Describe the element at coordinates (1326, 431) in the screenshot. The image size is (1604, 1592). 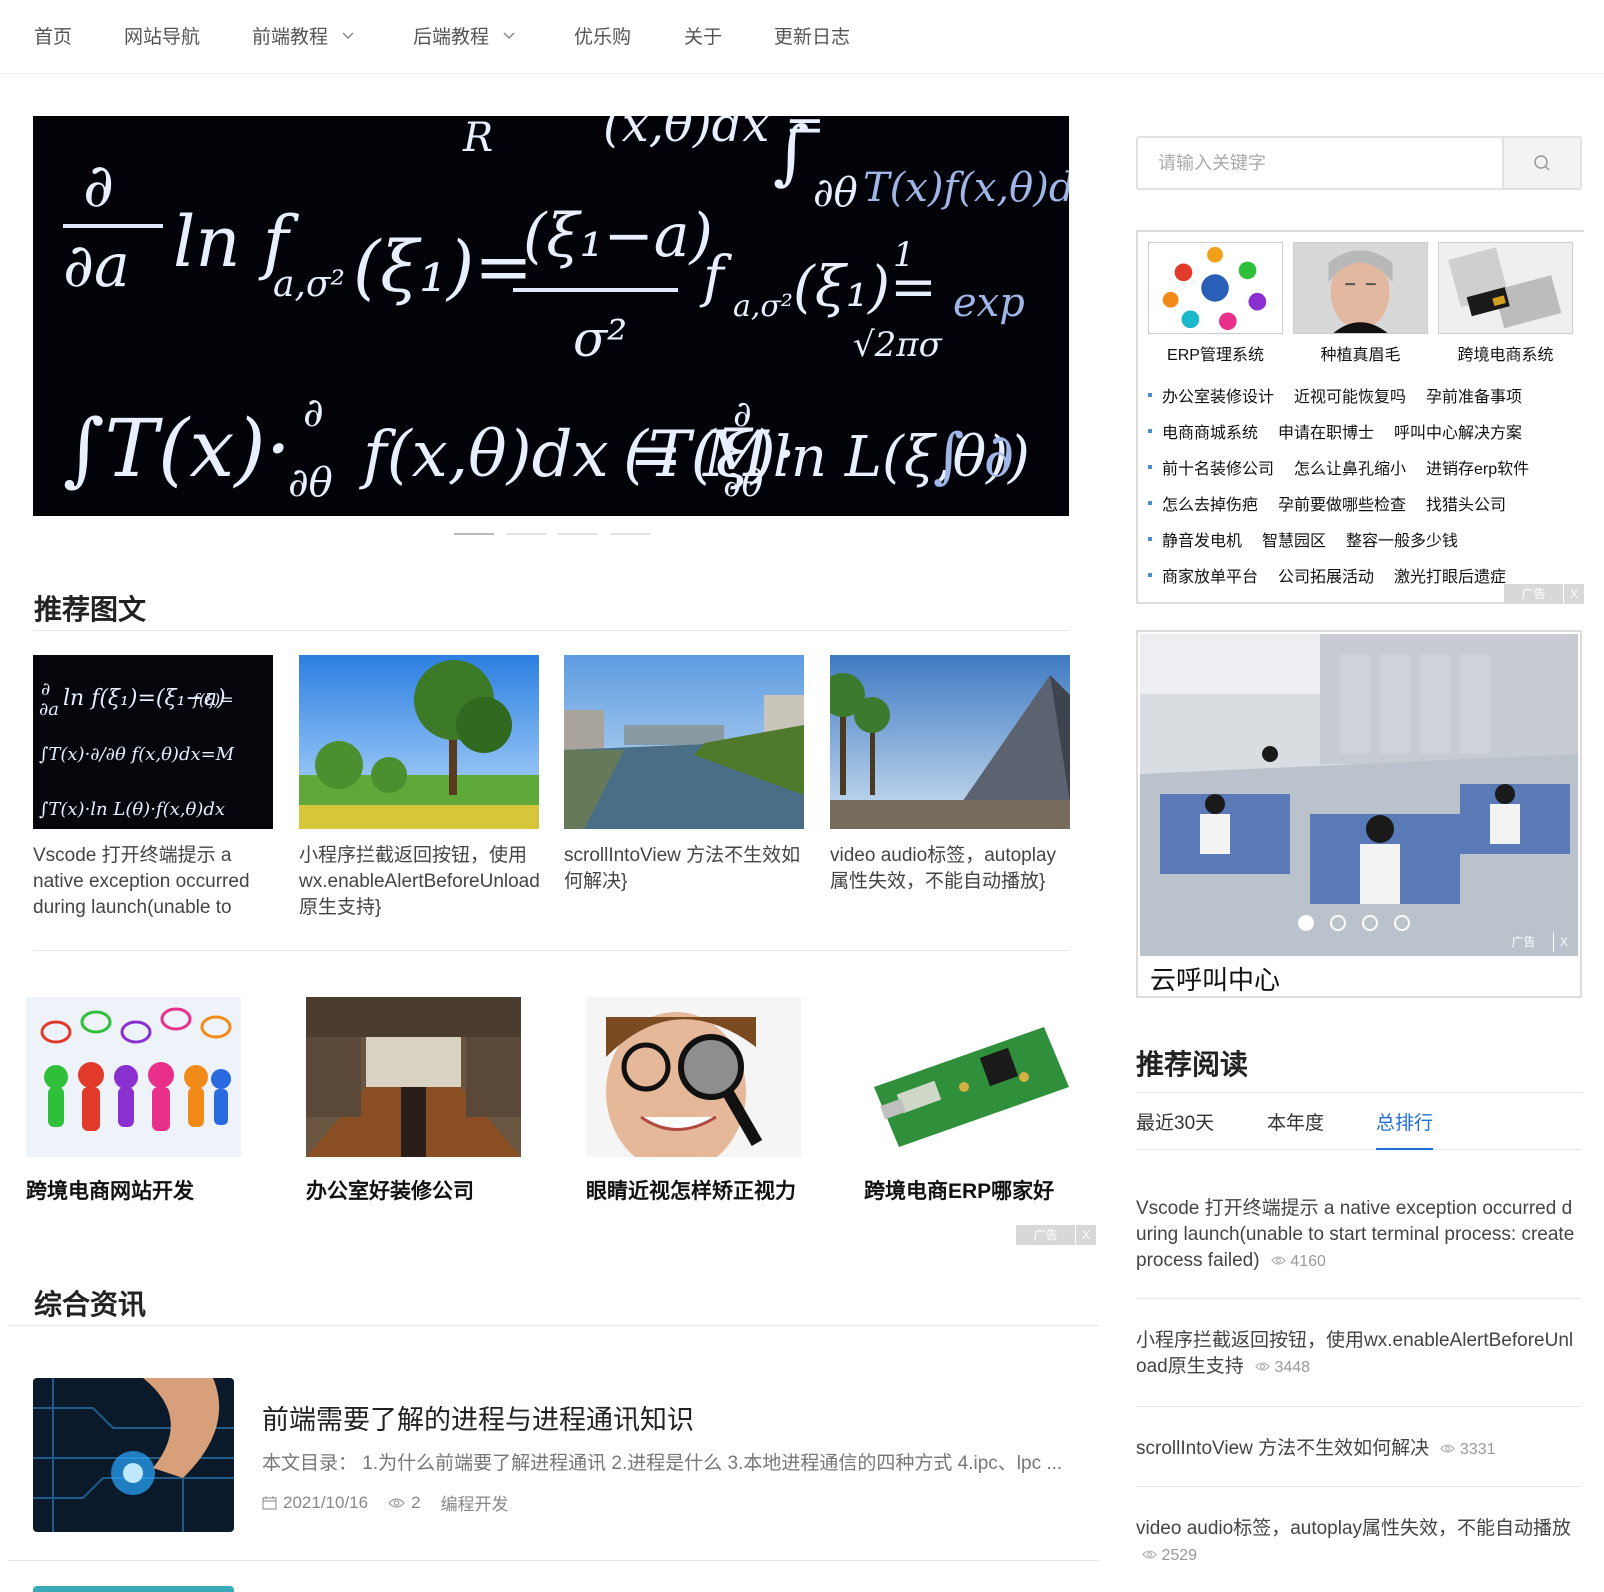
I see `ad-link: 申请在职博士` at that location.